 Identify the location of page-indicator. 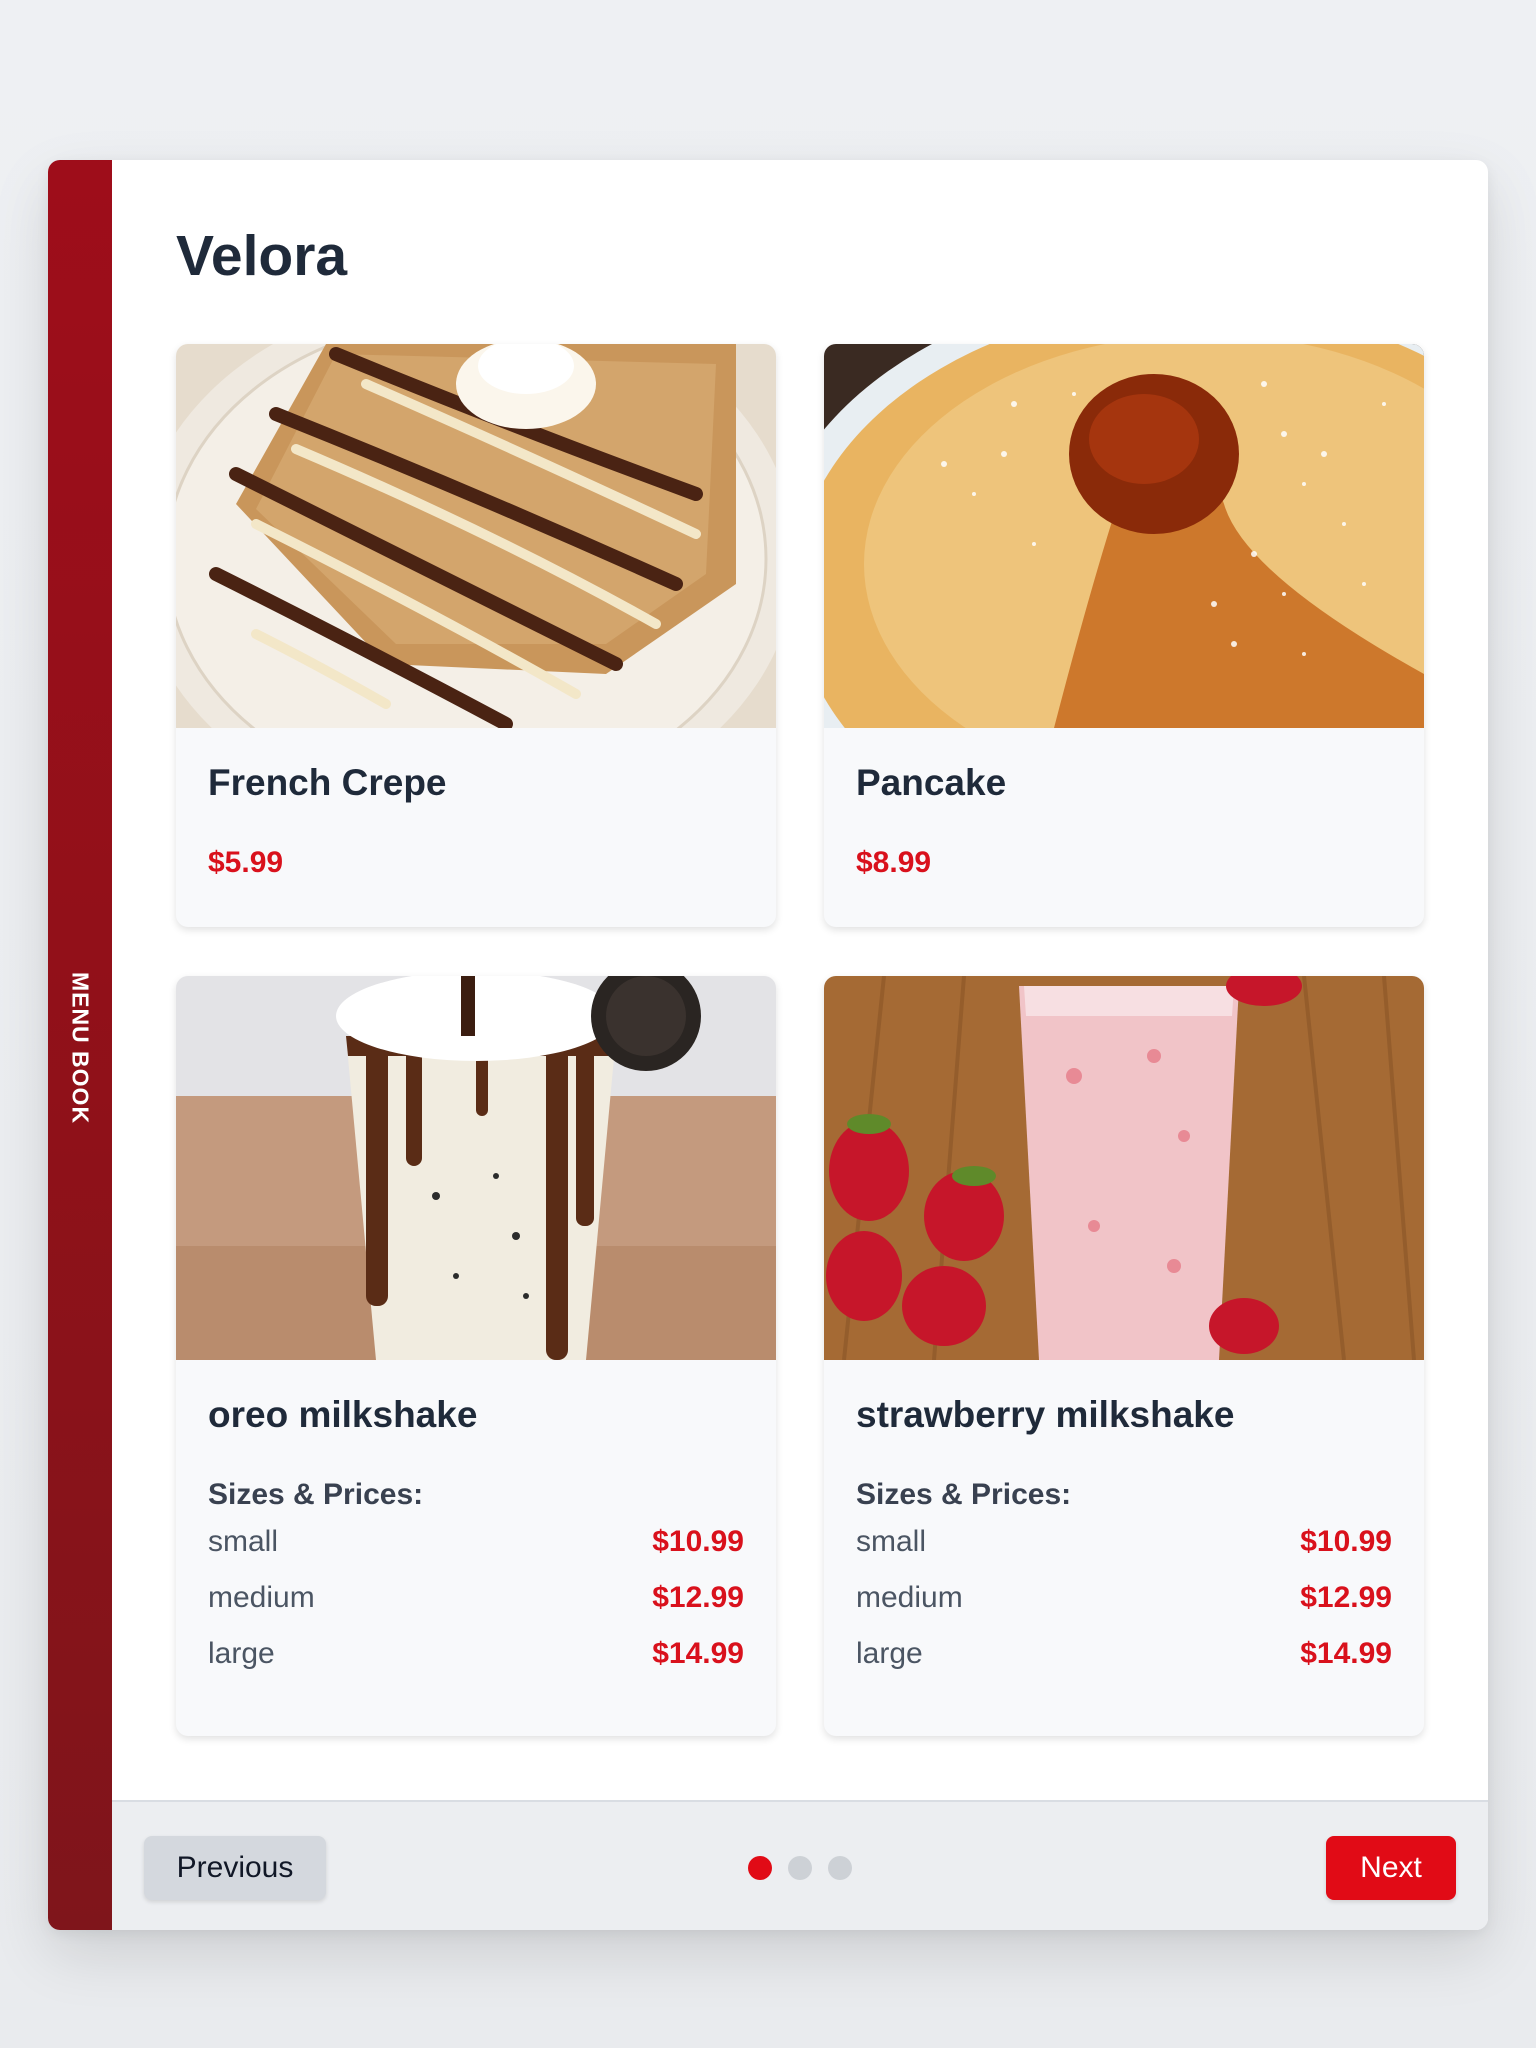
(800, 1868).